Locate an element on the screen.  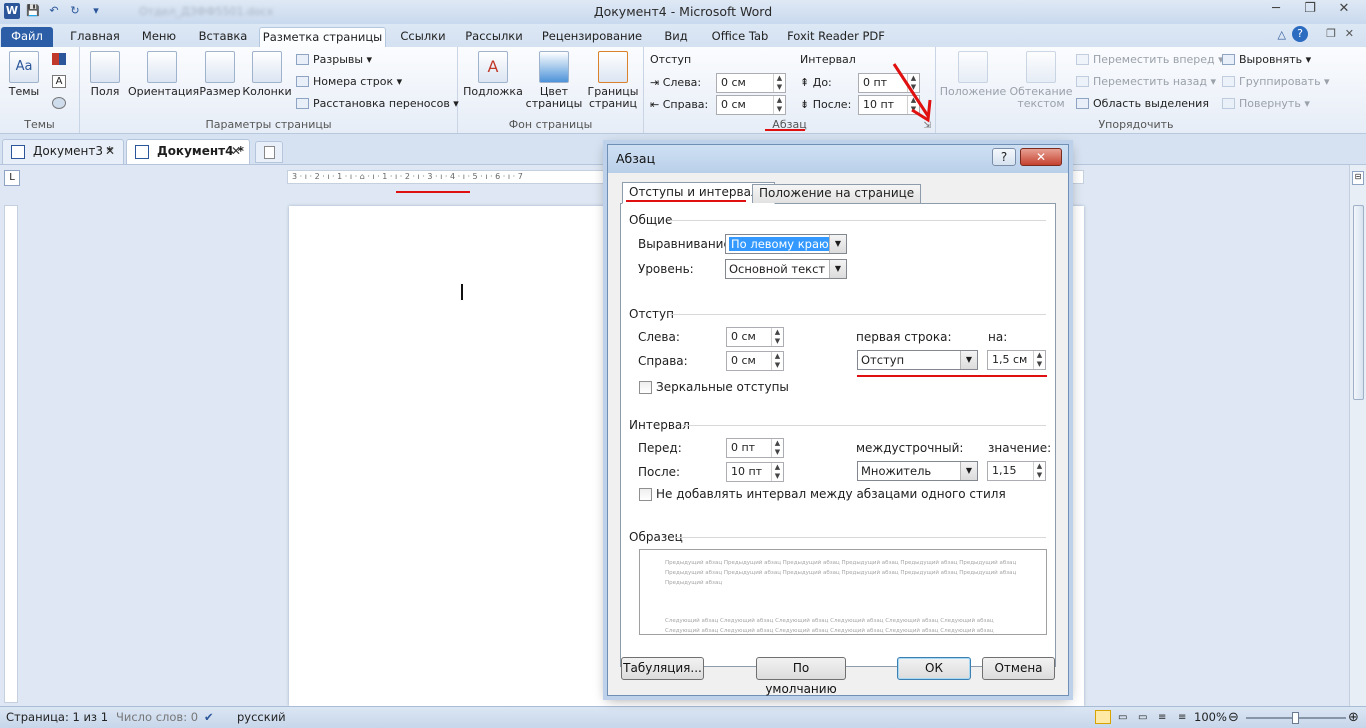
rotate-button: Повернуть ▾ is located at coordinates (1266, 104).